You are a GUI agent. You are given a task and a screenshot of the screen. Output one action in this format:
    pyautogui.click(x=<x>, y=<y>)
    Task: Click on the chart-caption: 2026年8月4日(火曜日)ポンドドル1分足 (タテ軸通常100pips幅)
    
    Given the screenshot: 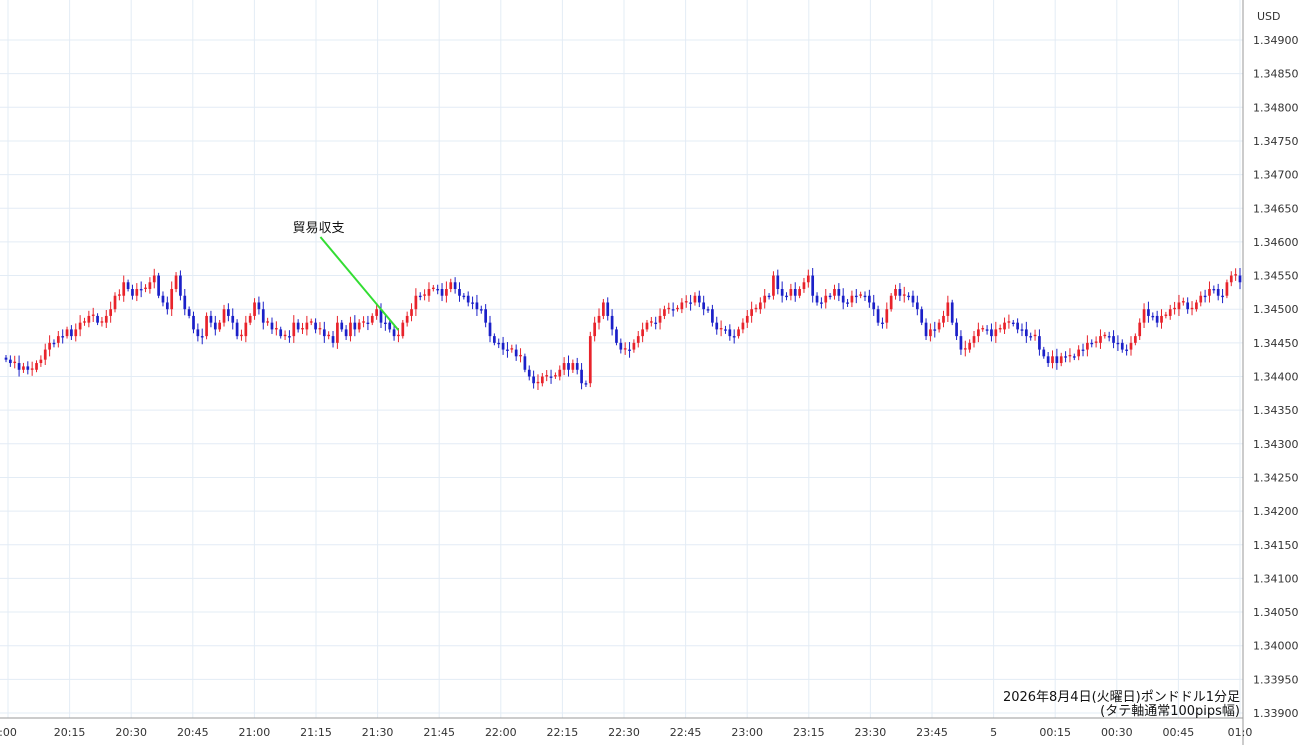 What is the action you would take?
    pyautogui.click(x=1121, y=704)
    